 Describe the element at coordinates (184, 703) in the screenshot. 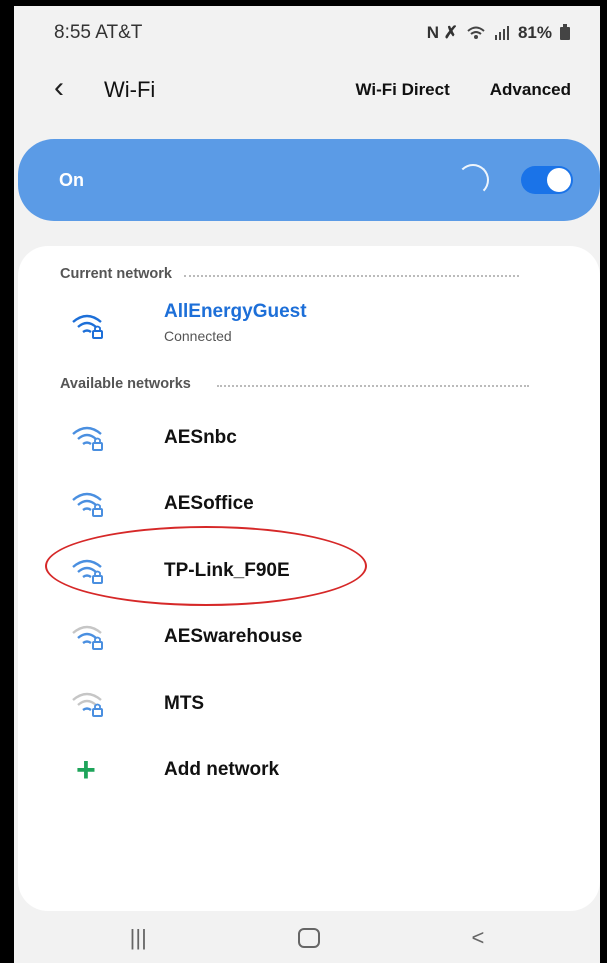

I see `network-name: MTS` at that location.